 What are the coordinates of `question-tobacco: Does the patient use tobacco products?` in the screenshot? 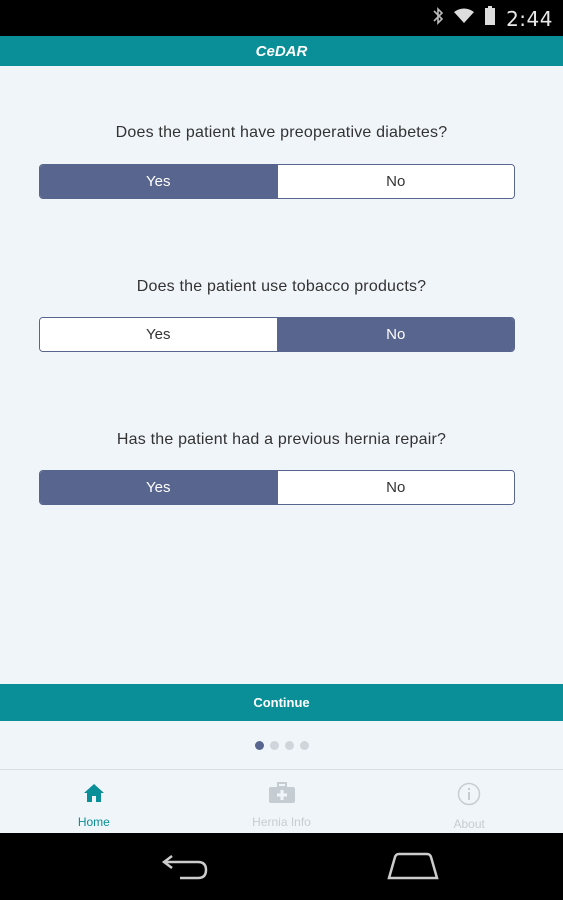 It's located at (281, 286).